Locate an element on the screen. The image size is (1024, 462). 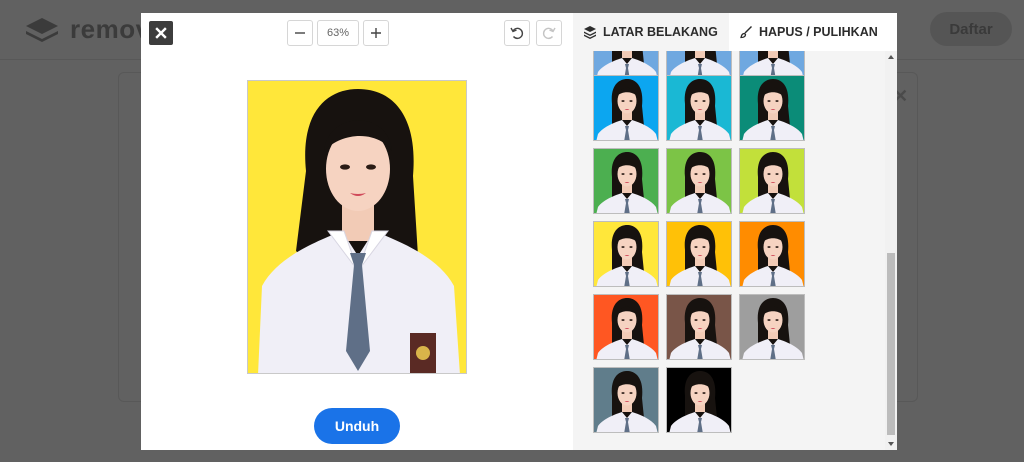
signup-button: Daftar is located at coordinates (971, 29).